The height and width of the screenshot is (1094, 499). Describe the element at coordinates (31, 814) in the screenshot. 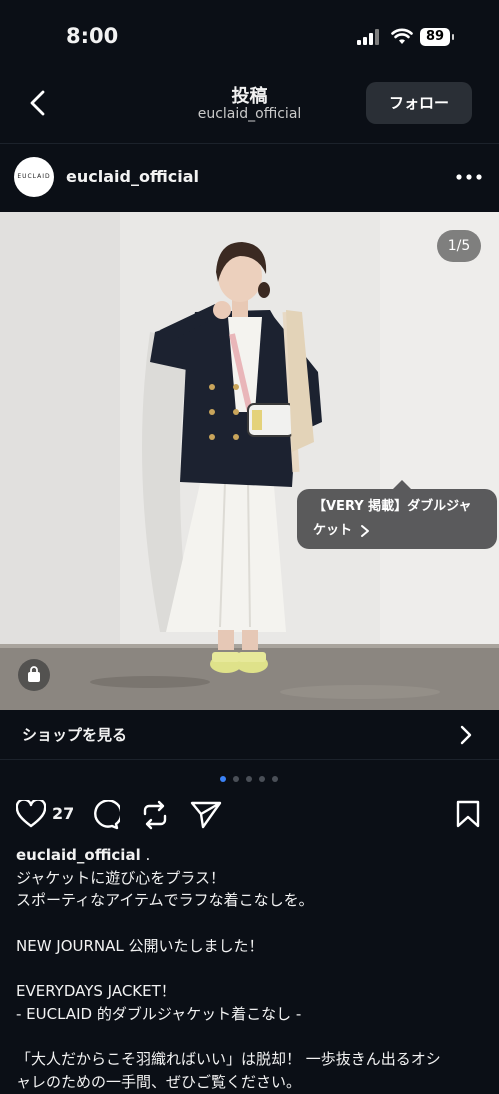

I see `like-heart-icon` at that location.